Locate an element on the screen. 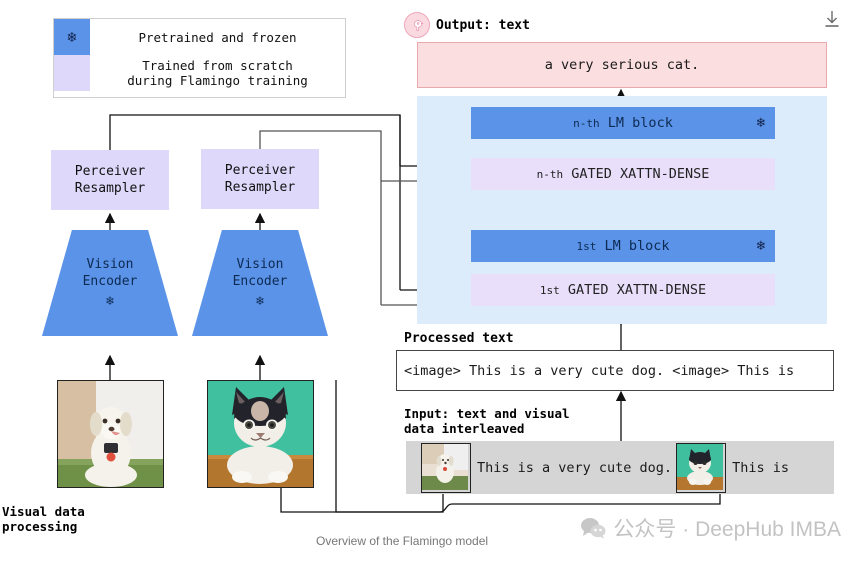 This screenshot has height=564, width=859. visual-processing-label: Visual data processing is located at coordinates (43, 519).